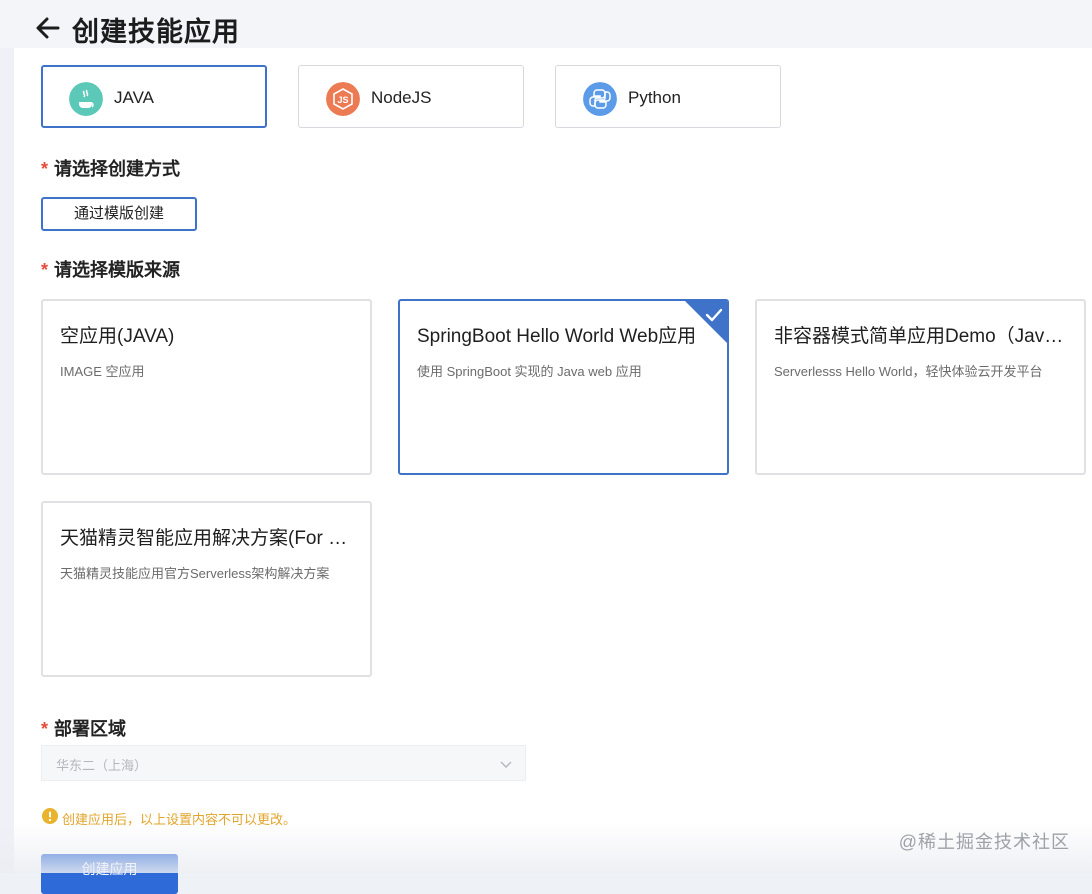 The height and width of the screenshot is (894, 1092). What do you see at coordinates (179, 819) in the screenshot?
I see `warning-text: 创建应用后，以上设置内容不可以更改。` at bounding box center [179, 819].